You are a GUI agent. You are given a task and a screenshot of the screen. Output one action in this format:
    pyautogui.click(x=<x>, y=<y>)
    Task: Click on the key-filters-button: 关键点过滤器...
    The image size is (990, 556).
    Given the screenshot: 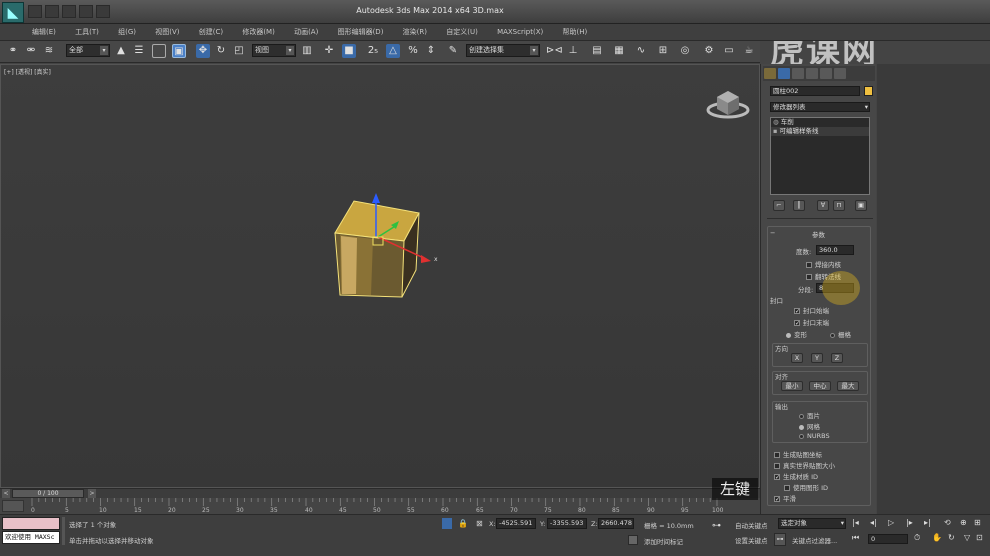 What is the action you would take?
    pyautogui.click(x=814, y=540)
    